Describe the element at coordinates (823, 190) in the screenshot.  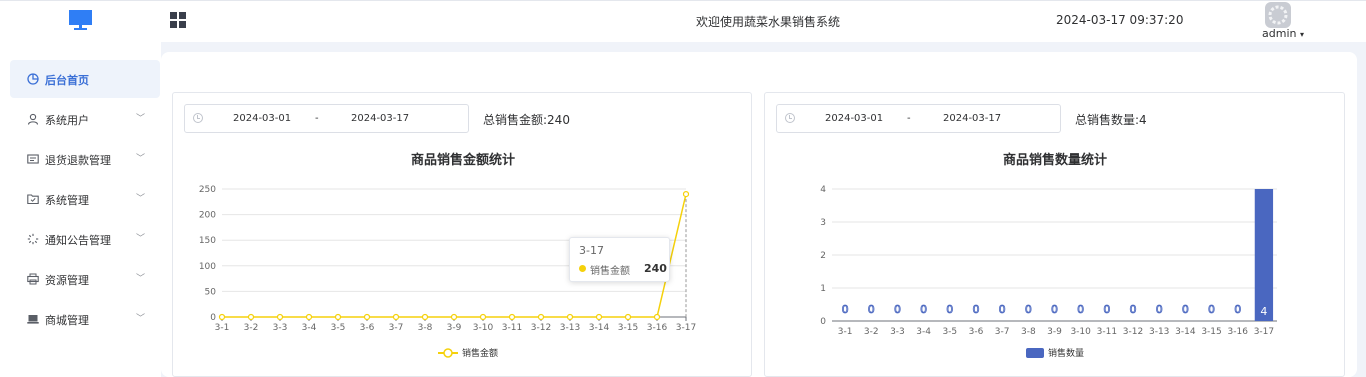
I see `y-tick-label: 4` at that location.